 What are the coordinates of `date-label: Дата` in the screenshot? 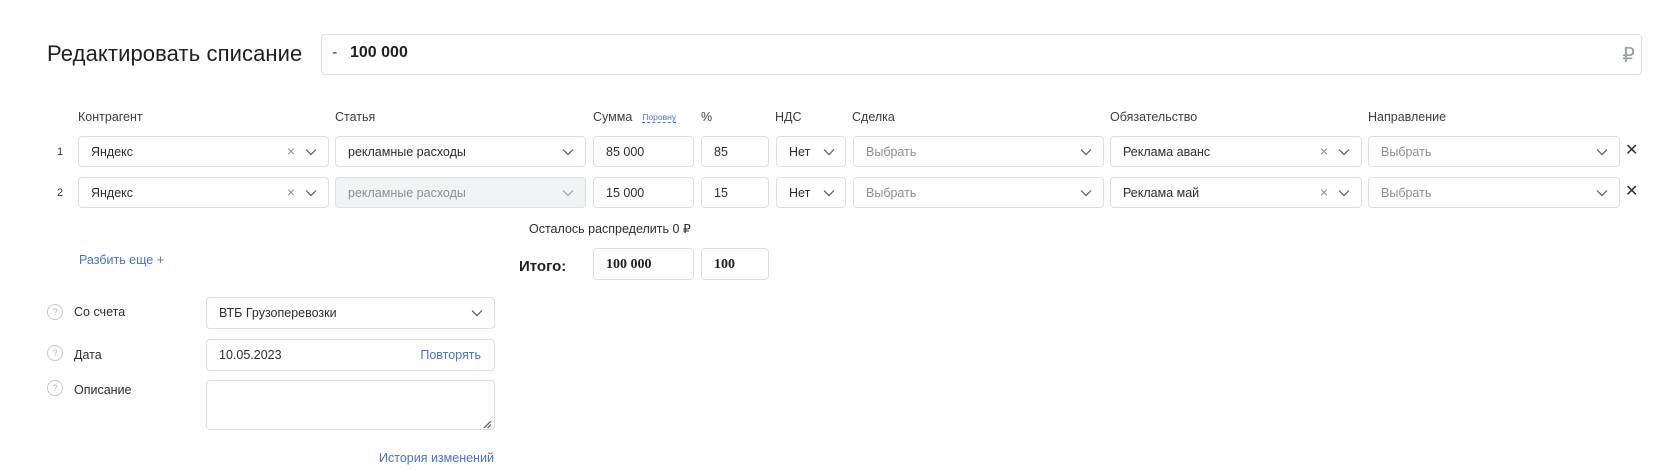 It's located at (88, 355).